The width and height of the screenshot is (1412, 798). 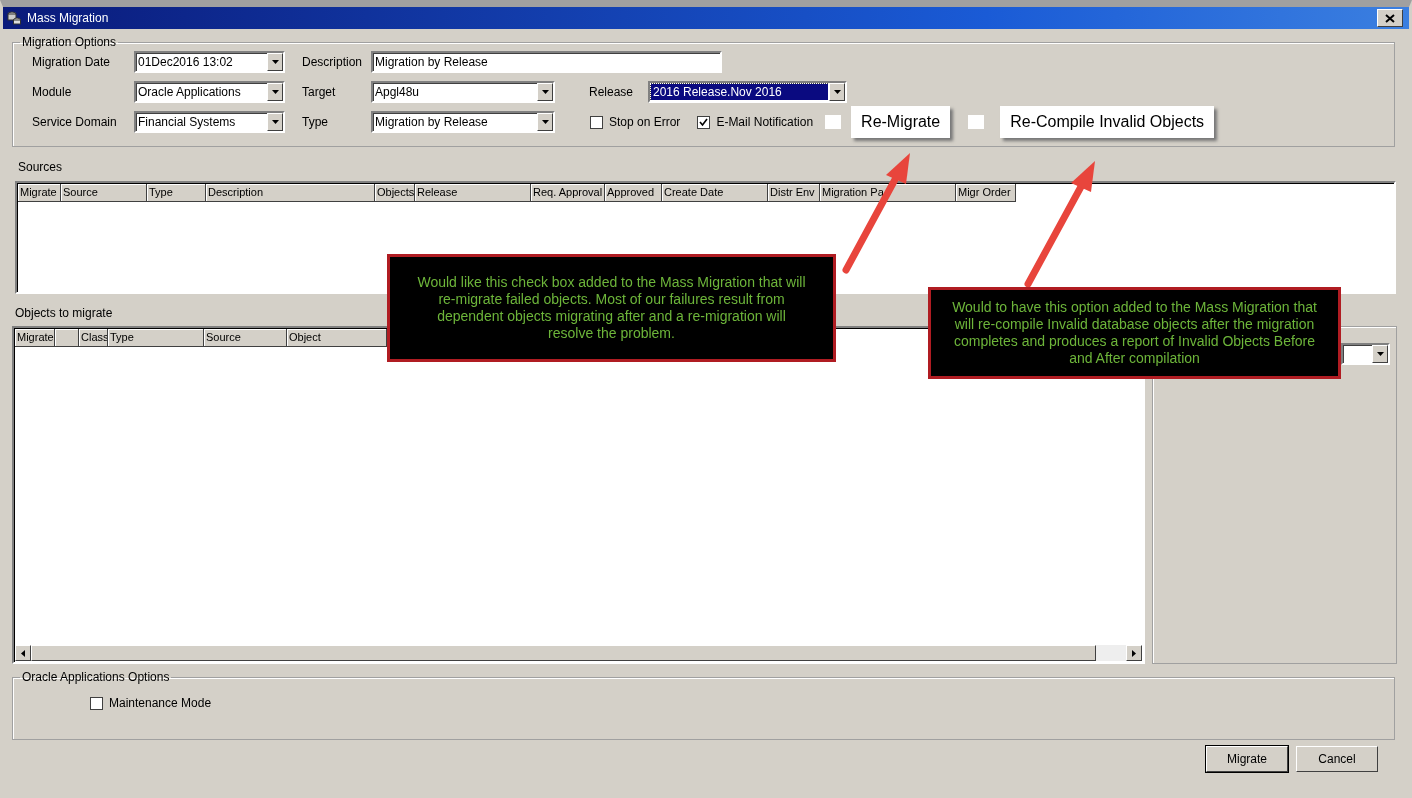 What do you see at coordinates (160, 703) in the screenshot?
I see `checkbox-label: Maintenance Mode` at bounding box center [160, 703].